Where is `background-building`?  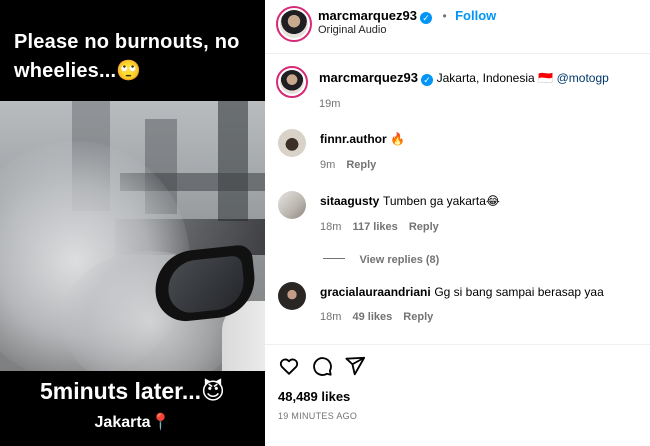 background-building is located at coordinates (233, 161).